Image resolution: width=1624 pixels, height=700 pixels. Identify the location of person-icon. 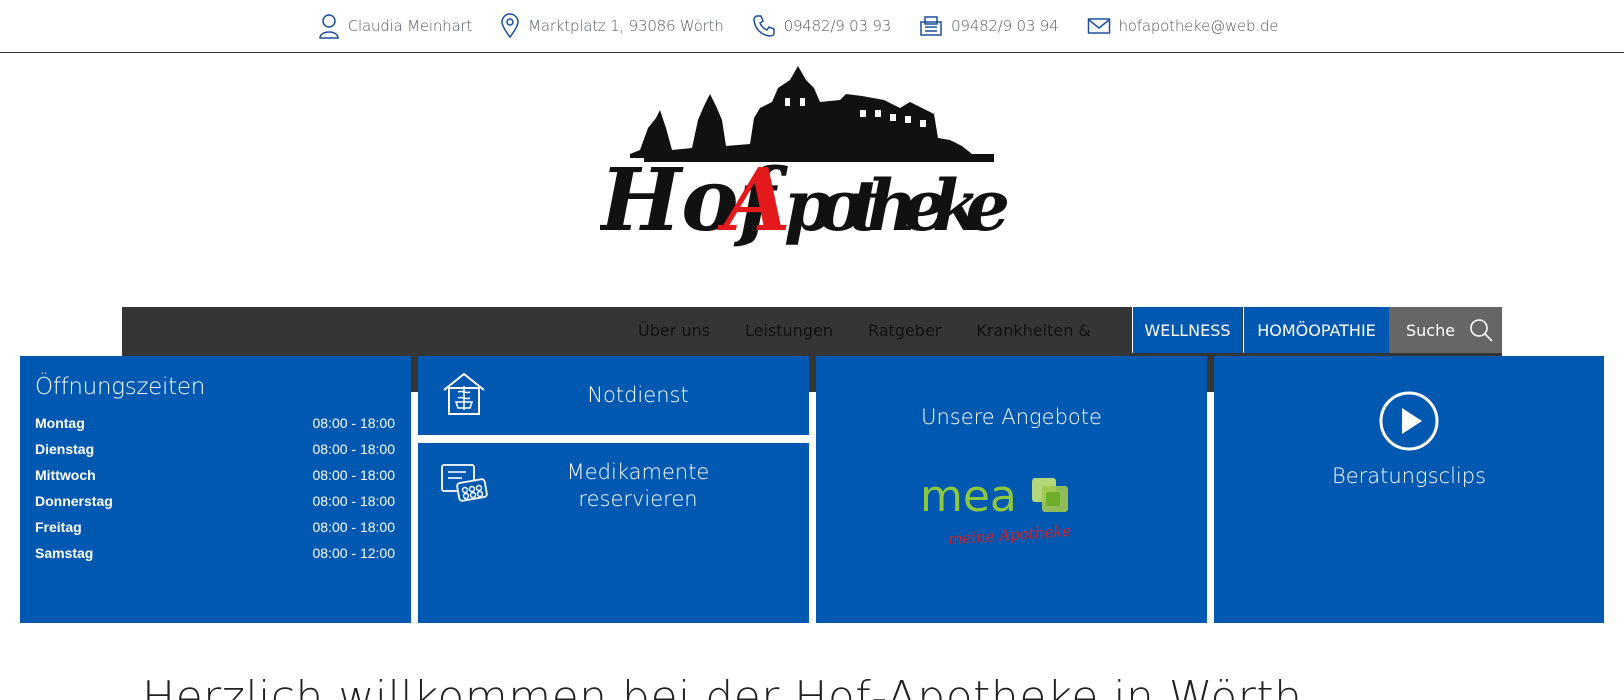
(328, 26).